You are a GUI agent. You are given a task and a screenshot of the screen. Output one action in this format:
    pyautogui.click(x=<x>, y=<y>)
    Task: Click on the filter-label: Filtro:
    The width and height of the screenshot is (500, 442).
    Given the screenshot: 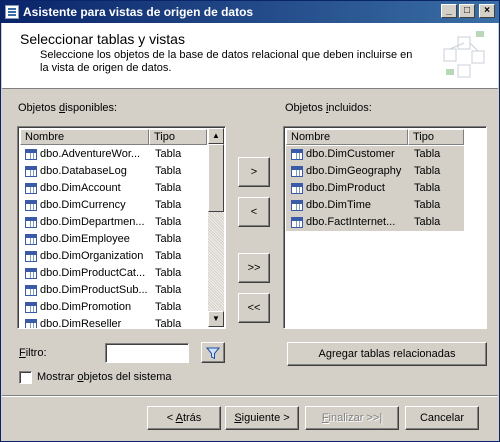 What is the action you would take?
    pyautogui.click(x=33, y=353)
    